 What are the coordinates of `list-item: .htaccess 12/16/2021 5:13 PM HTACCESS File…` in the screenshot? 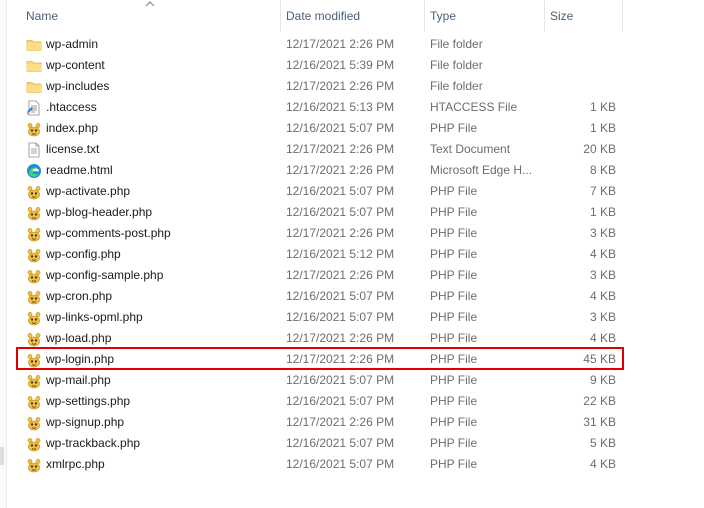 It's located at (352, 107).